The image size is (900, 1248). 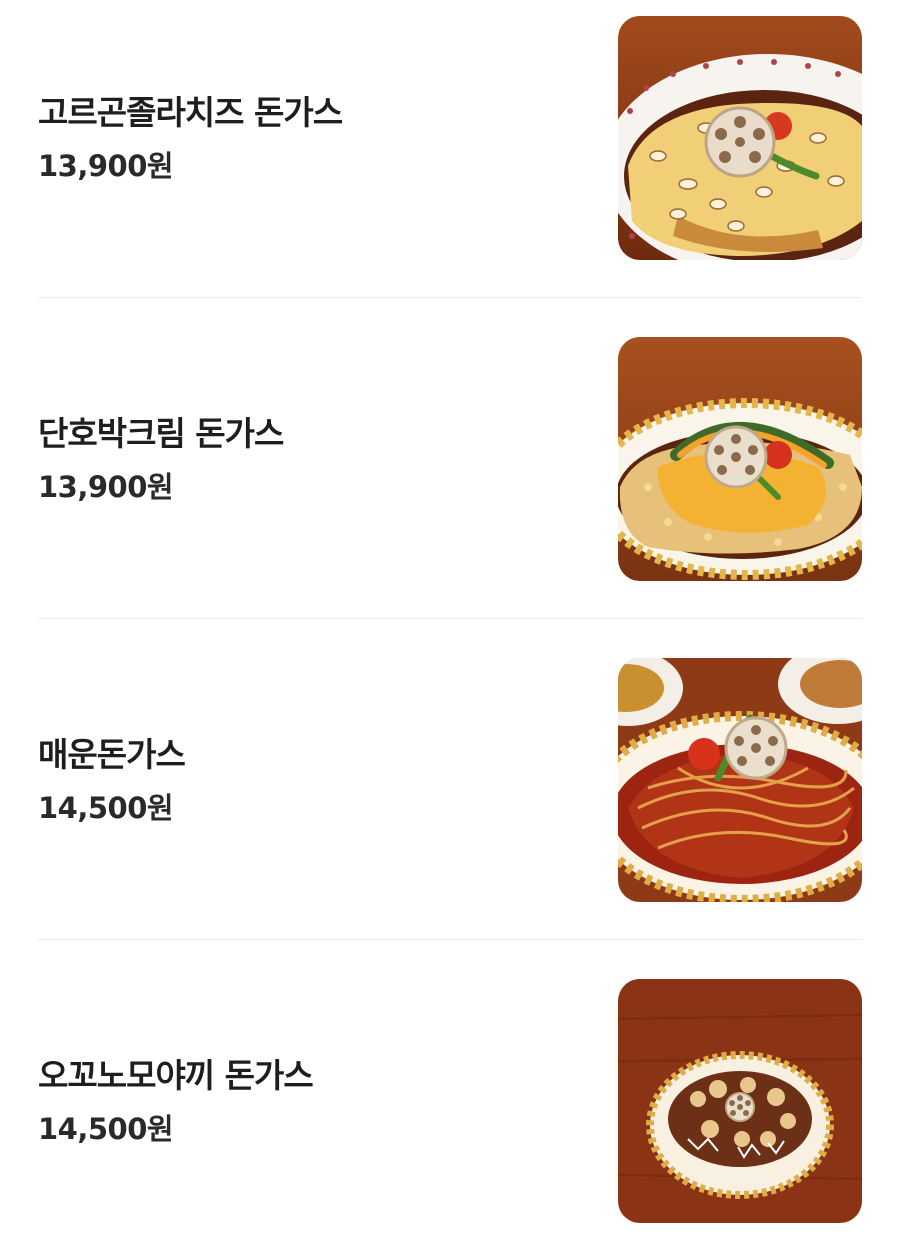 What do you see at coordinates (161, 433) in the screenshot?
I see `menu-item-name: 단호박크림 돈가스` at bounding box center [161, 433].